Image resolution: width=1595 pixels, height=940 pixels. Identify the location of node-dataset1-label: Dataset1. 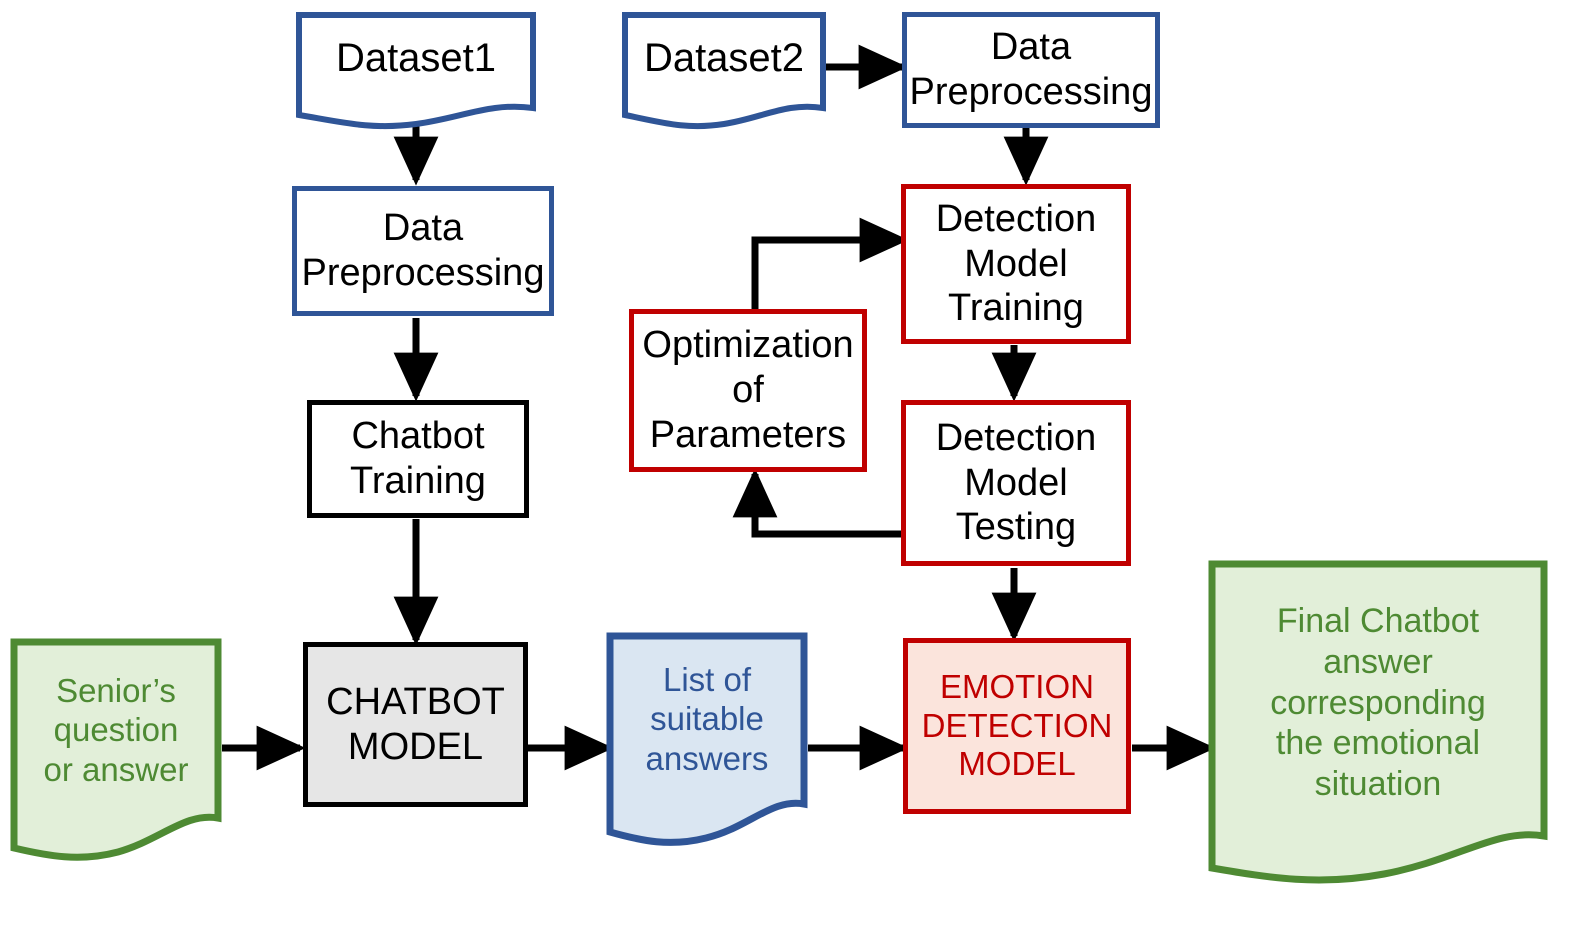
(416, 58).